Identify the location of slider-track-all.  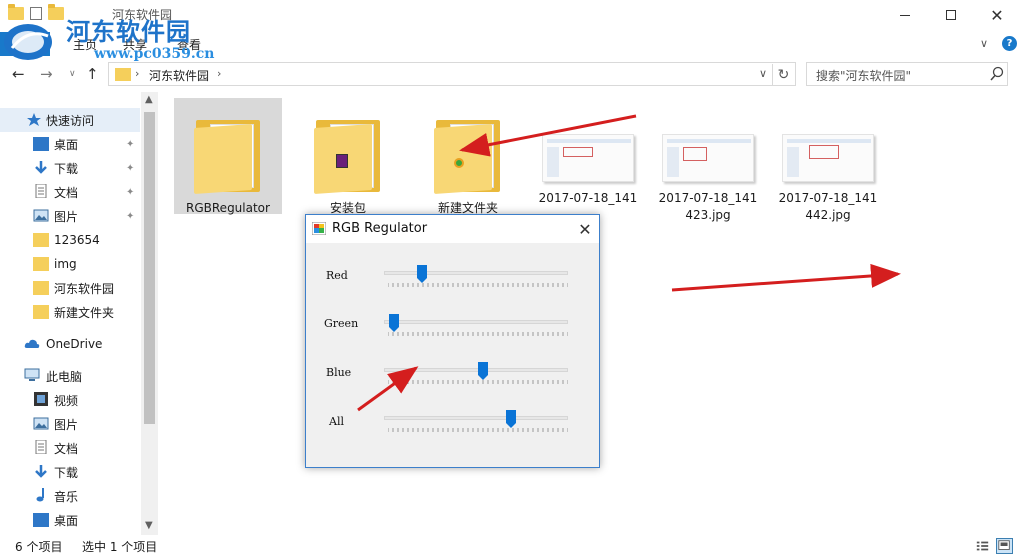
(476, 418).